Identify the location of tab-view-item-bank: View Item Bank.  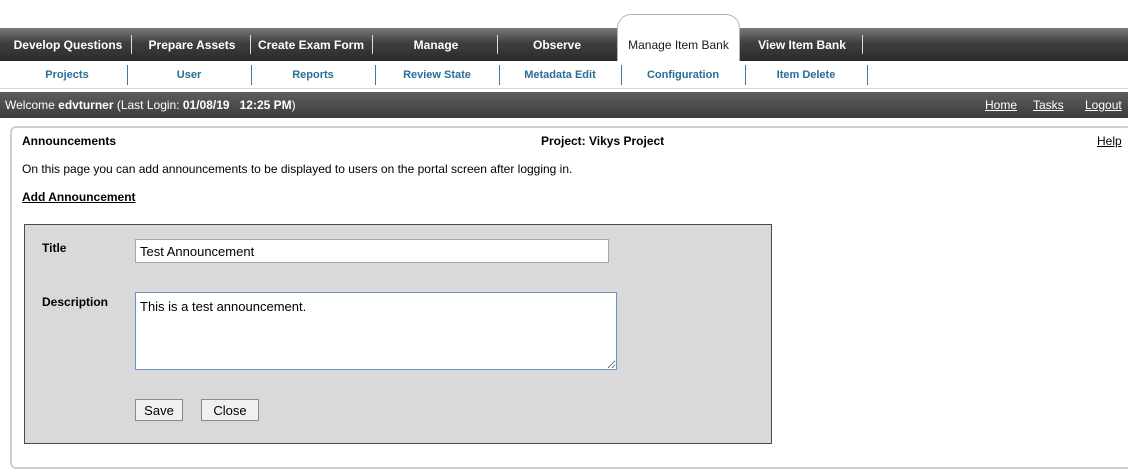
(802, 44).